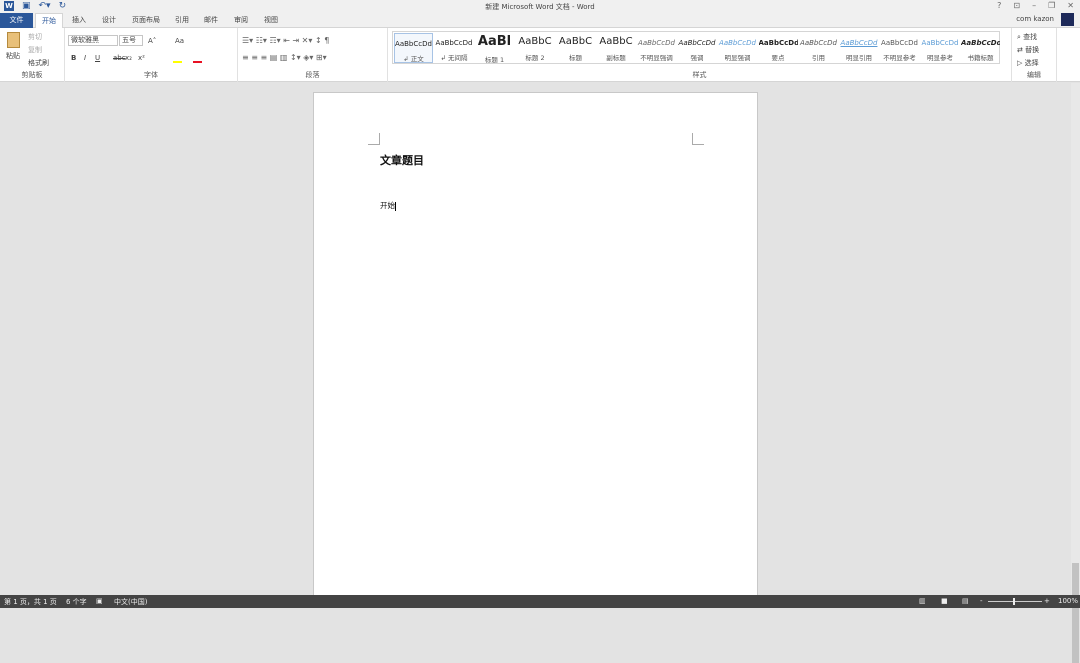 This screenshot has height=663, width=1080. What do you see at coordinates (271, 20) in the screenshot?
I see `tab-view: 视图` at bounding box center [271, 20].